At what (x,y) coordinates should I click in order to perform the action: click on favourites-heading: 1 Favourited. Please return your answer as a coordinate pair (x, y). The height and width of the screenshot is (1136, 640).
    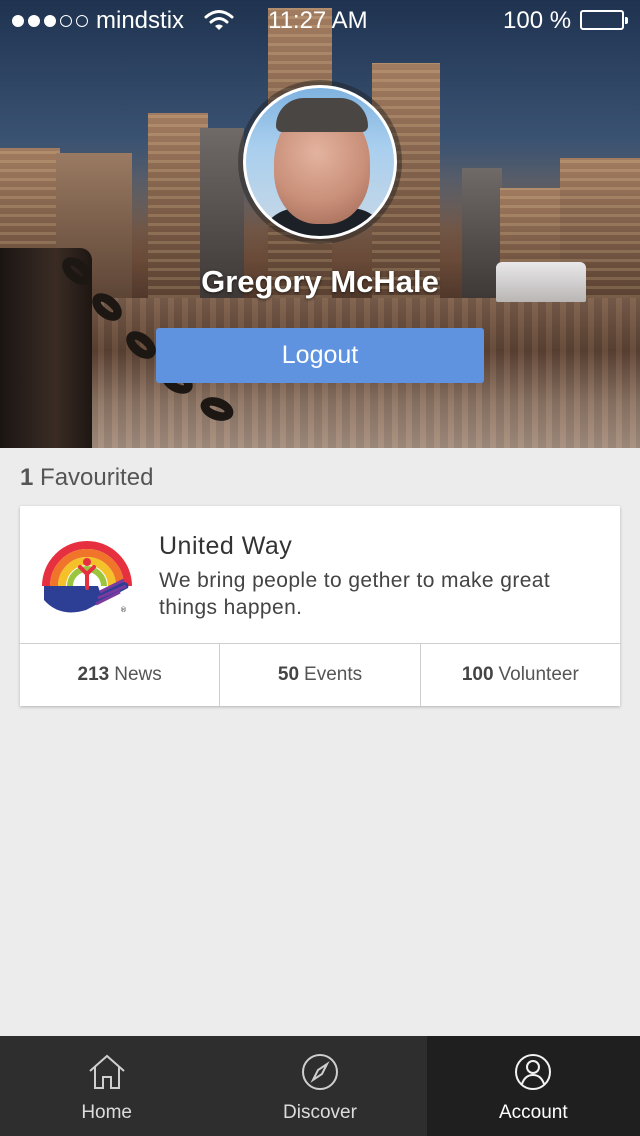
    Looking at the image, I should click on (86, 478).